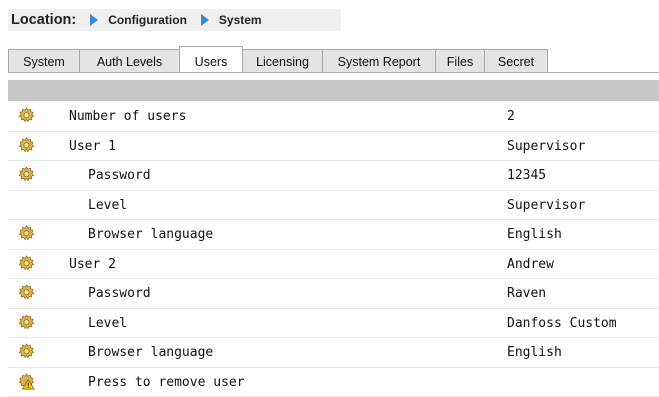 The image size is (659, 397). What do you see at coordinates (147, 20) in the screenshot?
I see `breadcrumb-configuration: Configuration` at bounding box center [147, 20].